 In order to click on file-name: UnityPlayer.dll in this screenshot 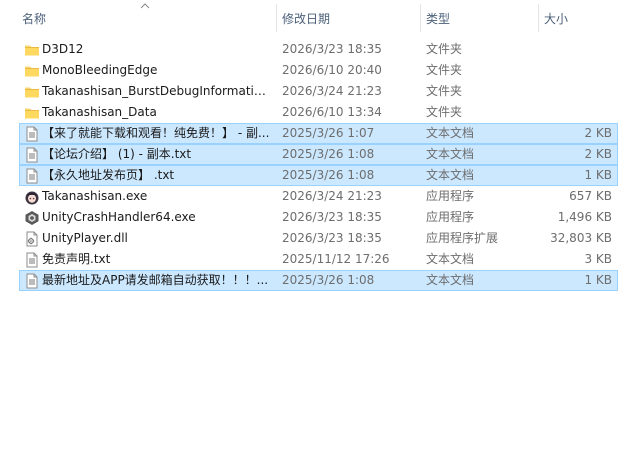, I will do `click(85, 238)`.